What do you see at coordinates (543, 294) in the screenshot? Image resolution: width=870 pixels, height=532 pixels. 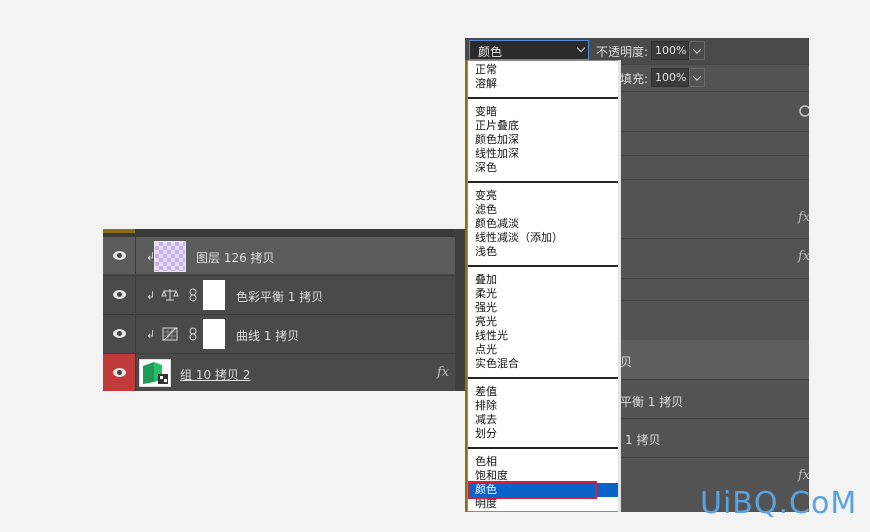 I see `blend-option: 柔光` at bounding box center [543, 294].